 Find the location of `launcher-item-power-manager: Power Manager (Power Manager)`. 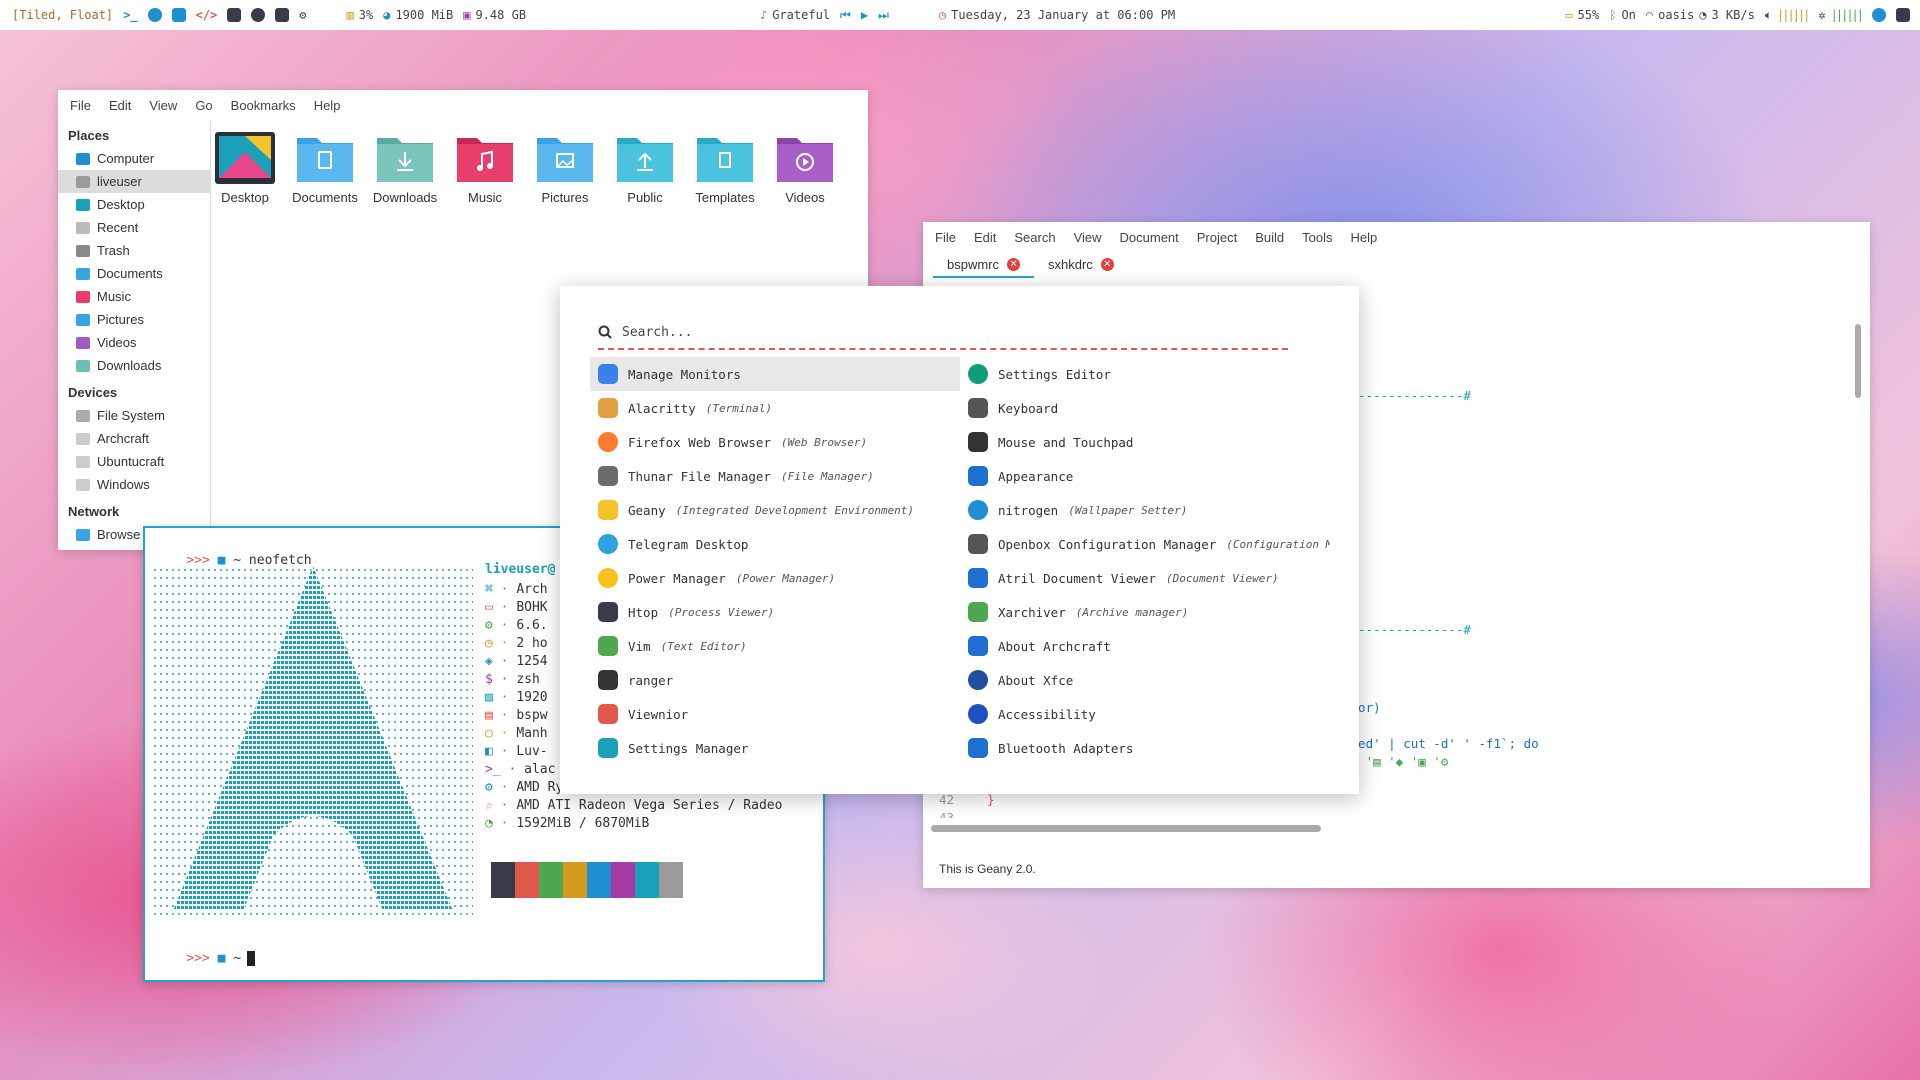

launcher-item-power-manager: Power Manager (Power Manager) is located at coordinates (775, 578).